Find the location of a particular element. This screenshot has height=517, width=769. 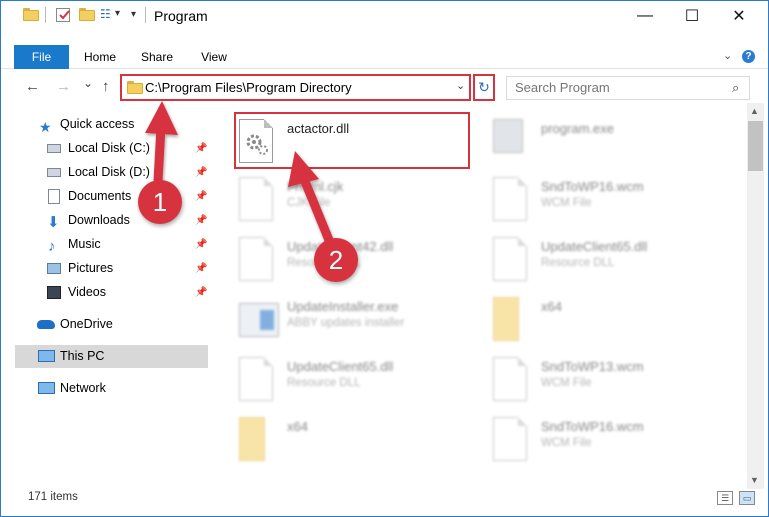

annotation-arrows is located at coordinates (240, 174).